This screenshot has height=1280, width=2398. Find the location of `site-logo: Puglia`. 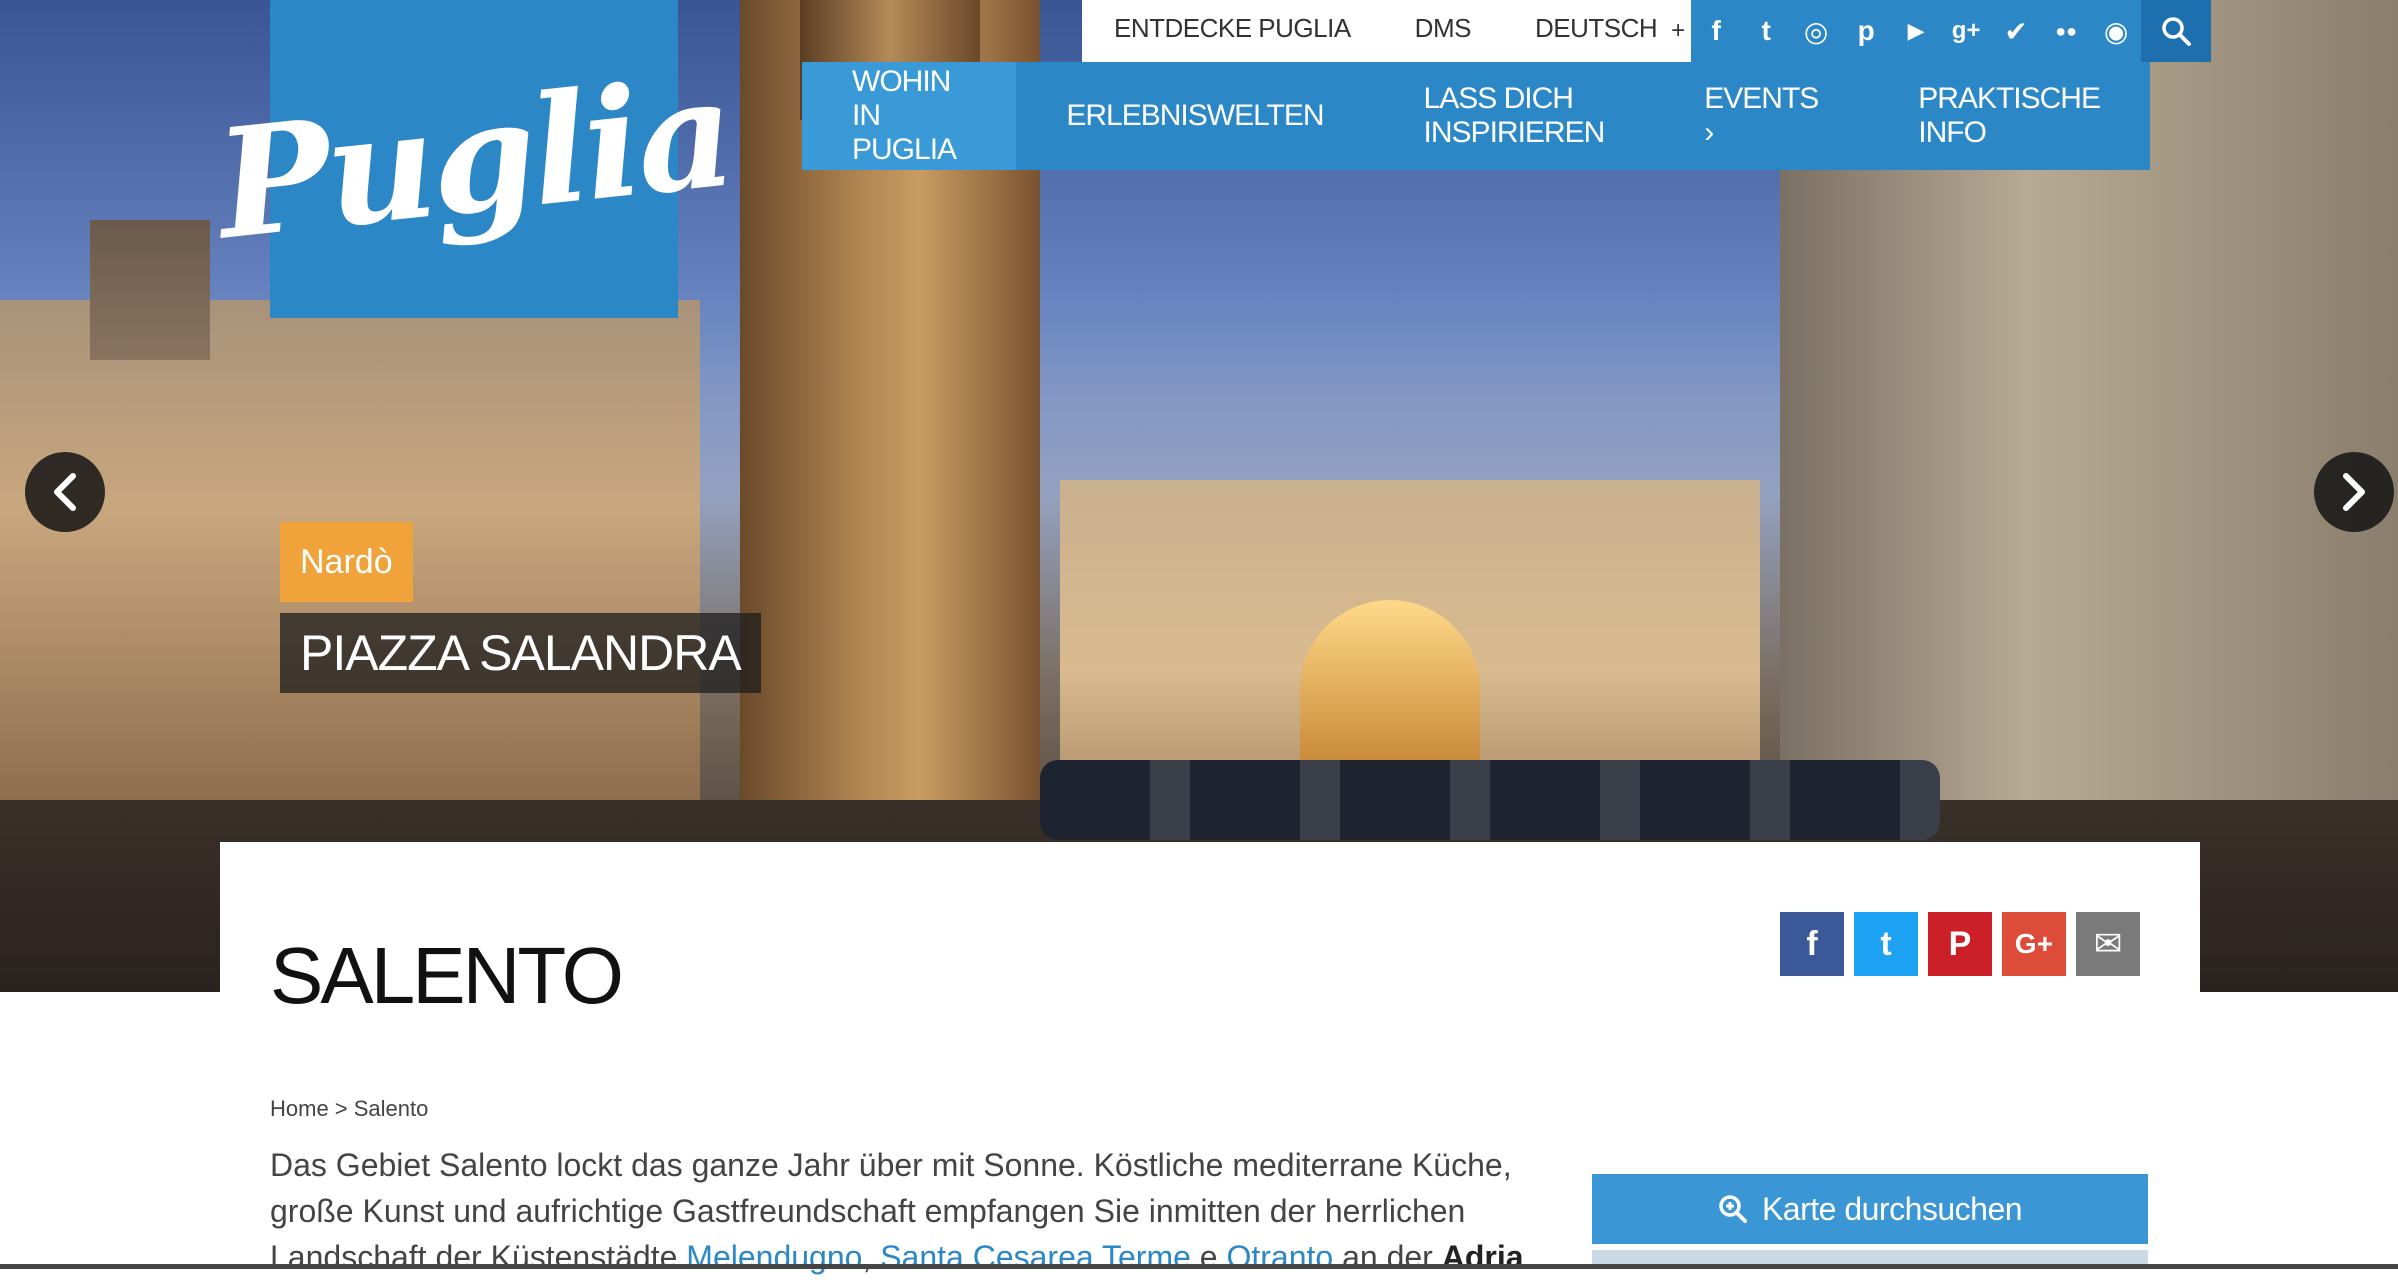

site-logo: Puglia is located at coordinates (474, 159).